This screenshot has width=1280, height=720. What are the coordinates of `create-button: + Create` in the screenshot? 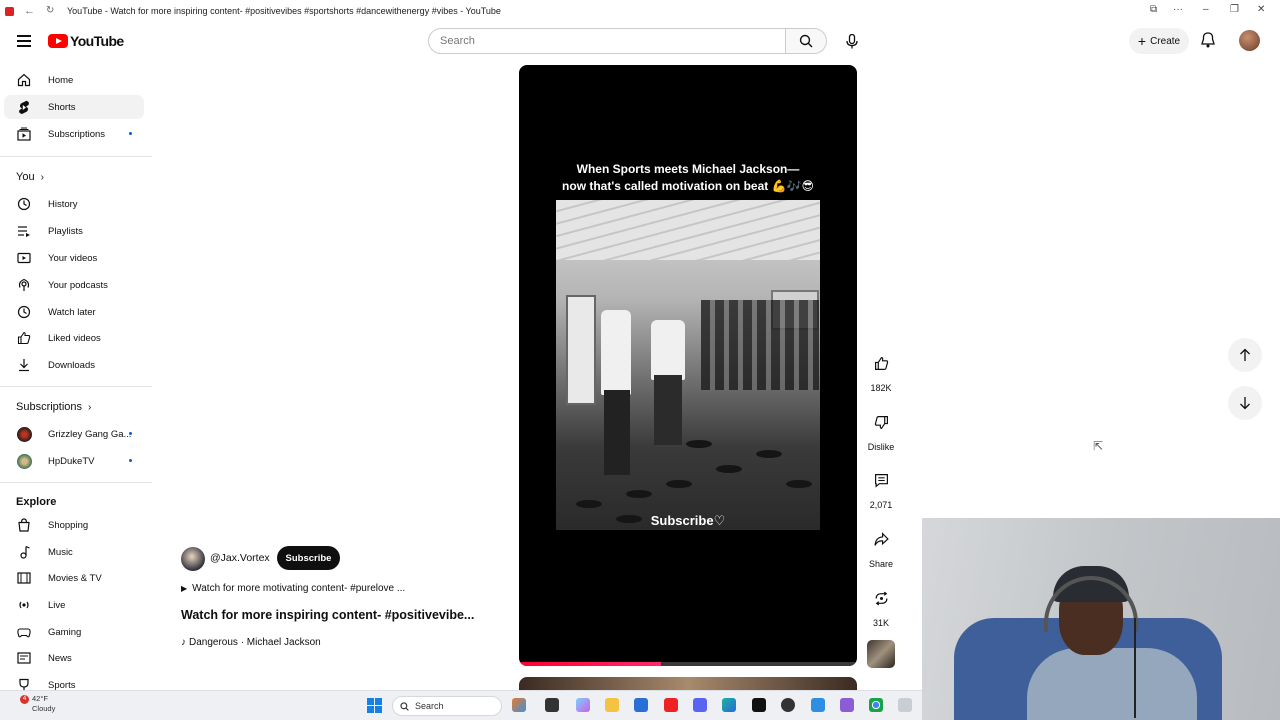 It's located at (1159, 41).